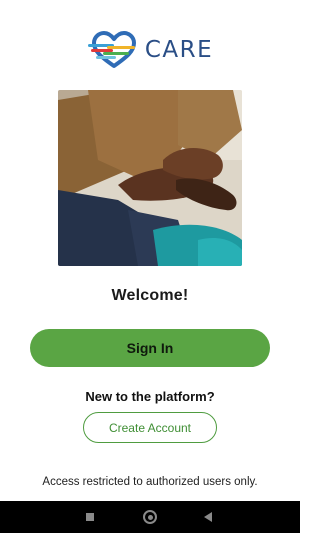  What do you see at coordinates (150, 427) in the screenshot?
I see `create-account-button: Create Account` at bounding box center [150, 427].